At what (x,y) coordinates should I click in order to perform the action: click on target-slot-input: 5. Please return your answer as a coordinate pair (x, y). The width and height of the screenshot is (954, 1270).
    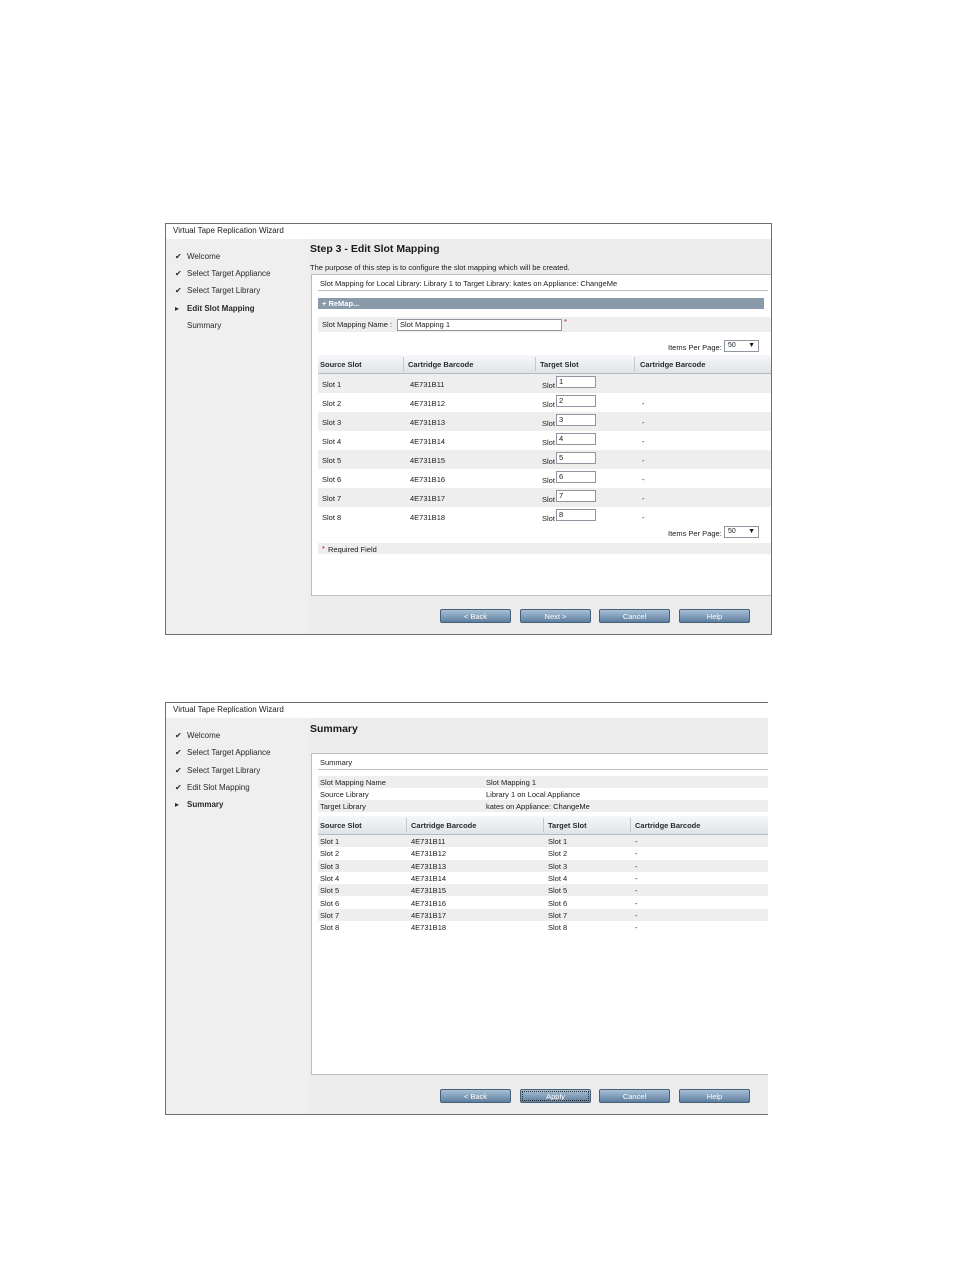
    Looking at the image, I should click on (576, 458).